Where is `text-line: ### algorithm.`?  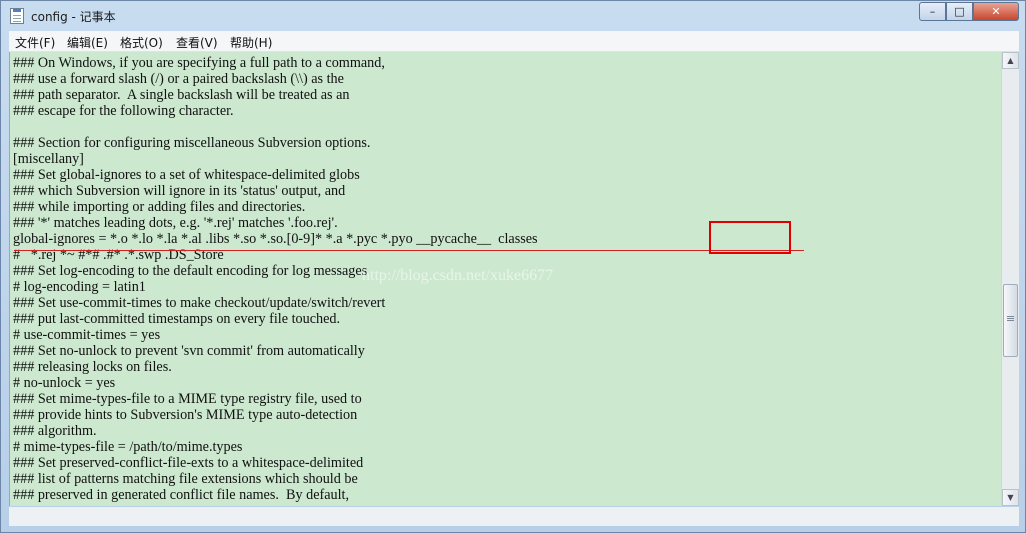 text-line: ### algorithm. is located at coordinates (55, 431).